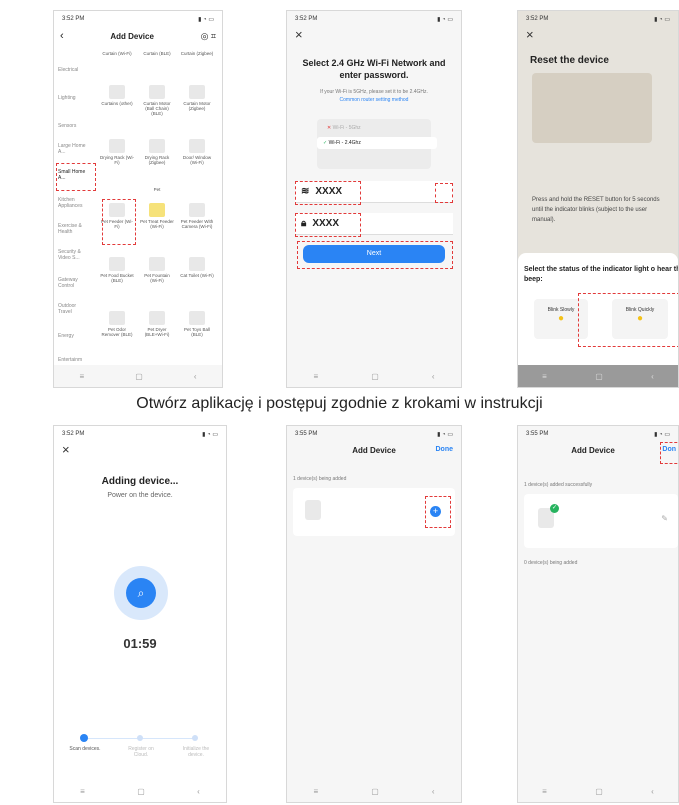 Image resolution: width=679 pixels, height=805 pixels. Describe the element at coordinates (117, 270) in the screenshot. I see `device-item: Pet Food Bucket (BLE)` at that location.